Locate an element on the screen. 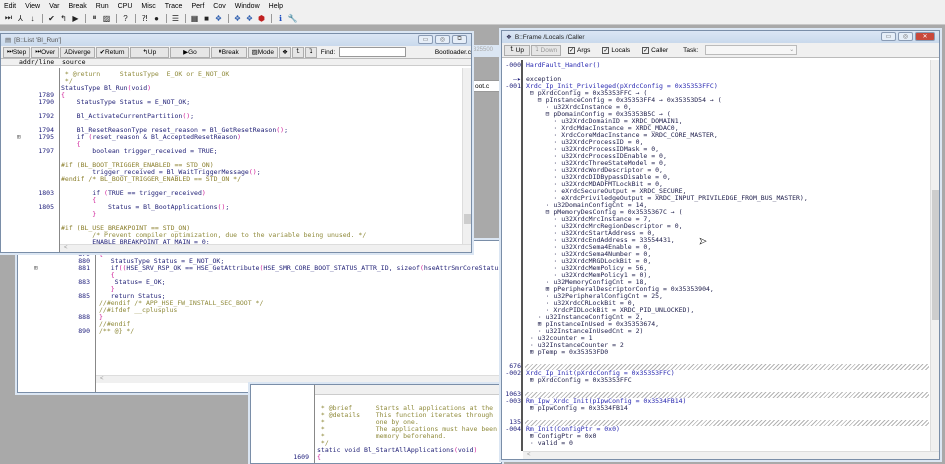 This screenshot has height=464, width=945. break-button: ⏸ Break is located at coordinates (228, 52).